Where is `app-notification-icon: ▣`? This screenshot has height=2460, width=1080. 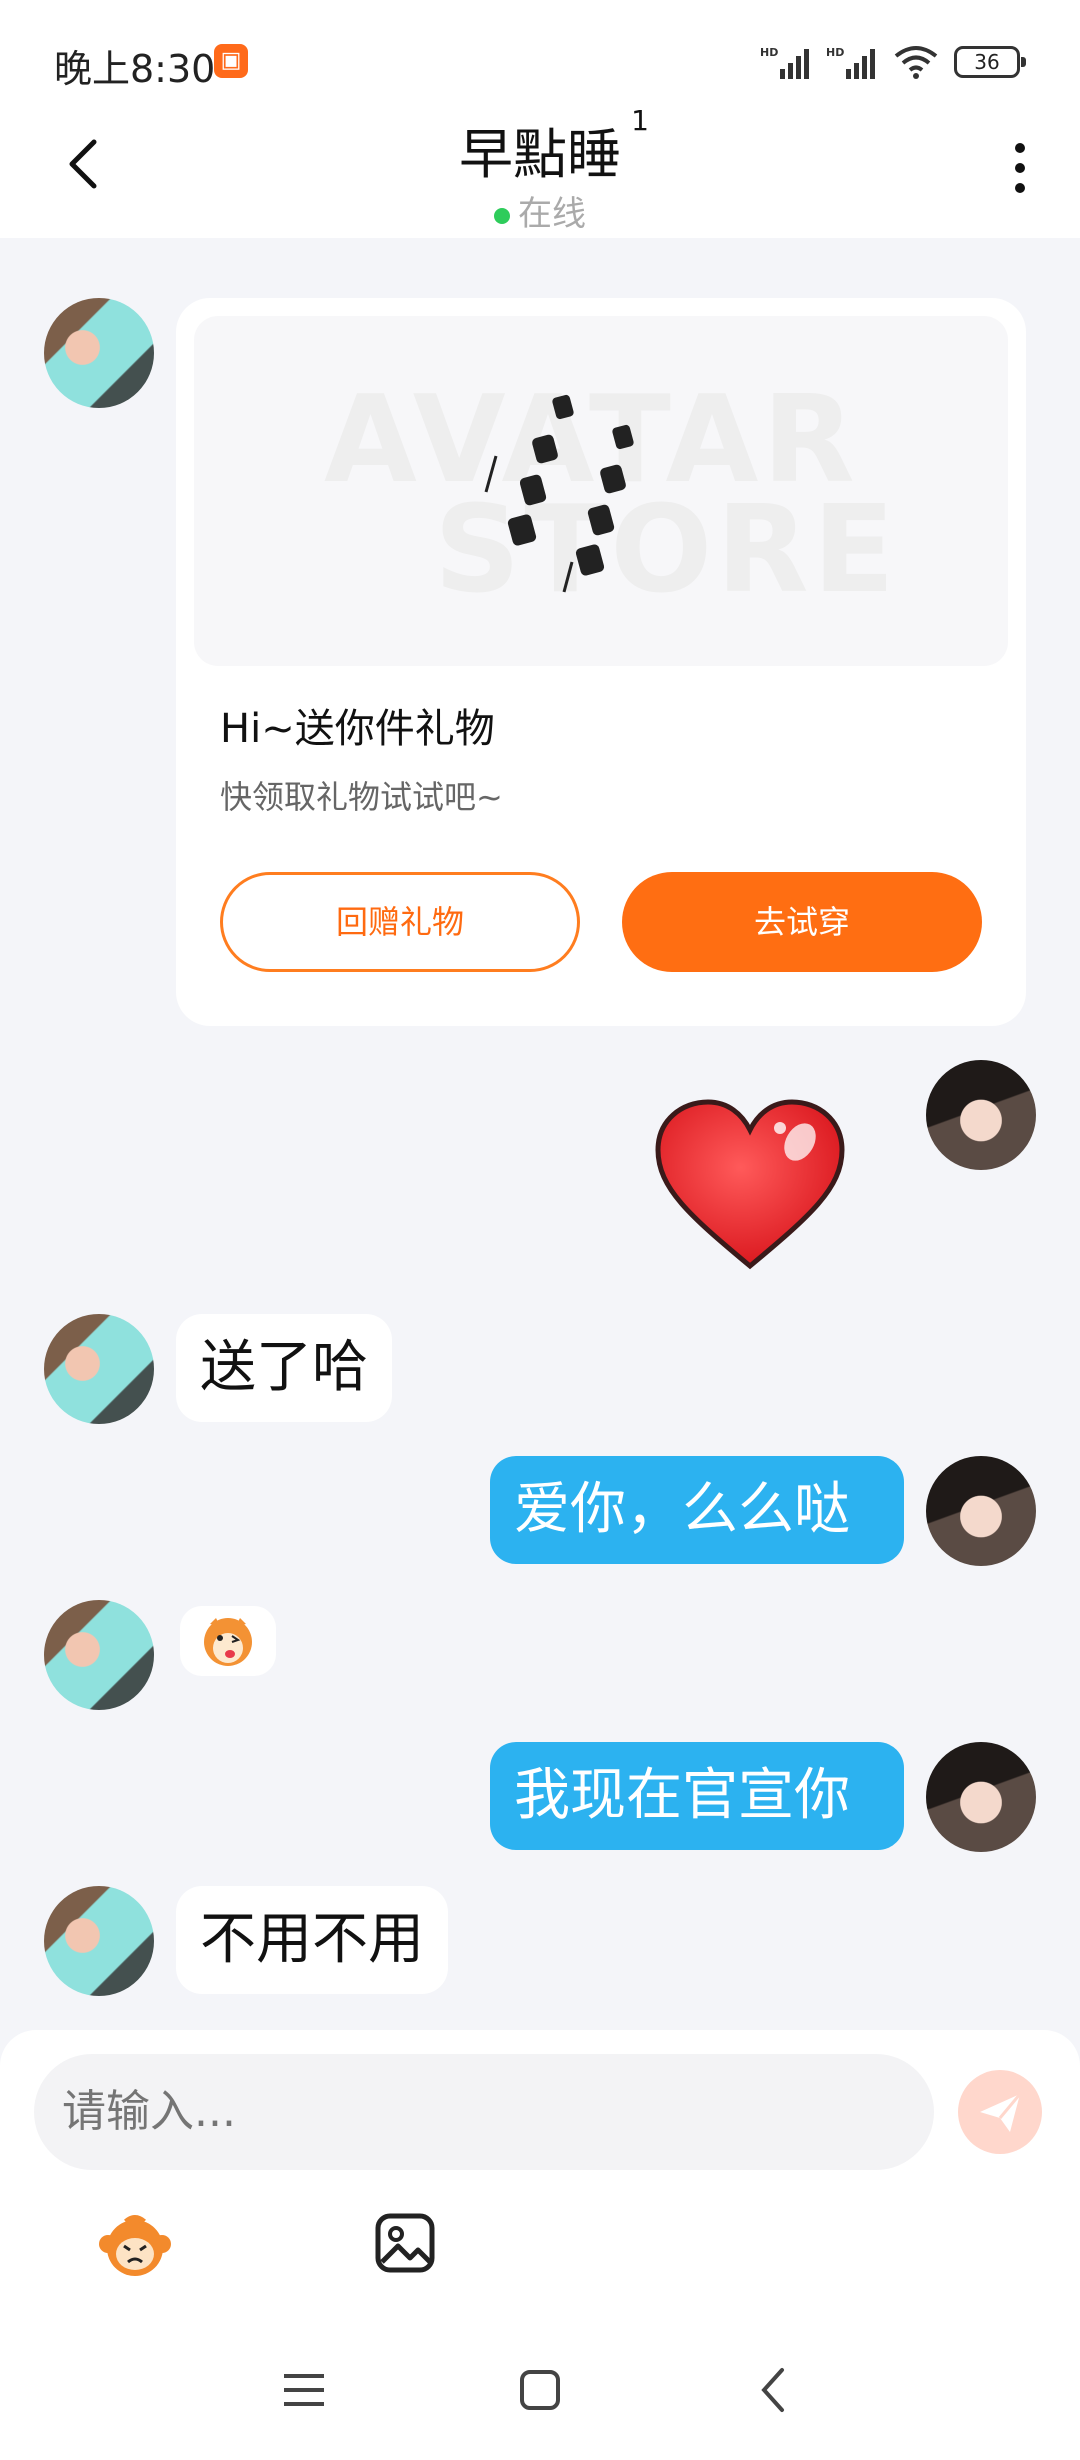
app-notification-icon: ▣ is located at coordinates (231, 61).